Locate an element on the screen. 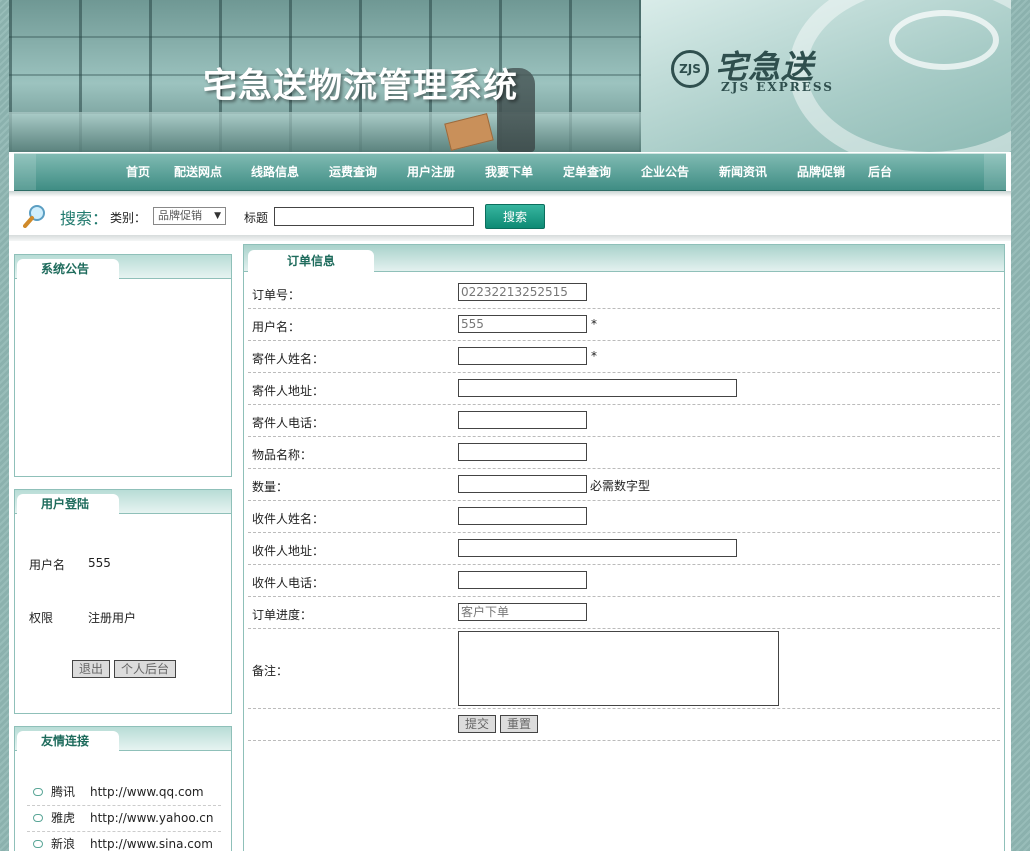  progress-label: 订单进度： is located at coordinates (282, 615).